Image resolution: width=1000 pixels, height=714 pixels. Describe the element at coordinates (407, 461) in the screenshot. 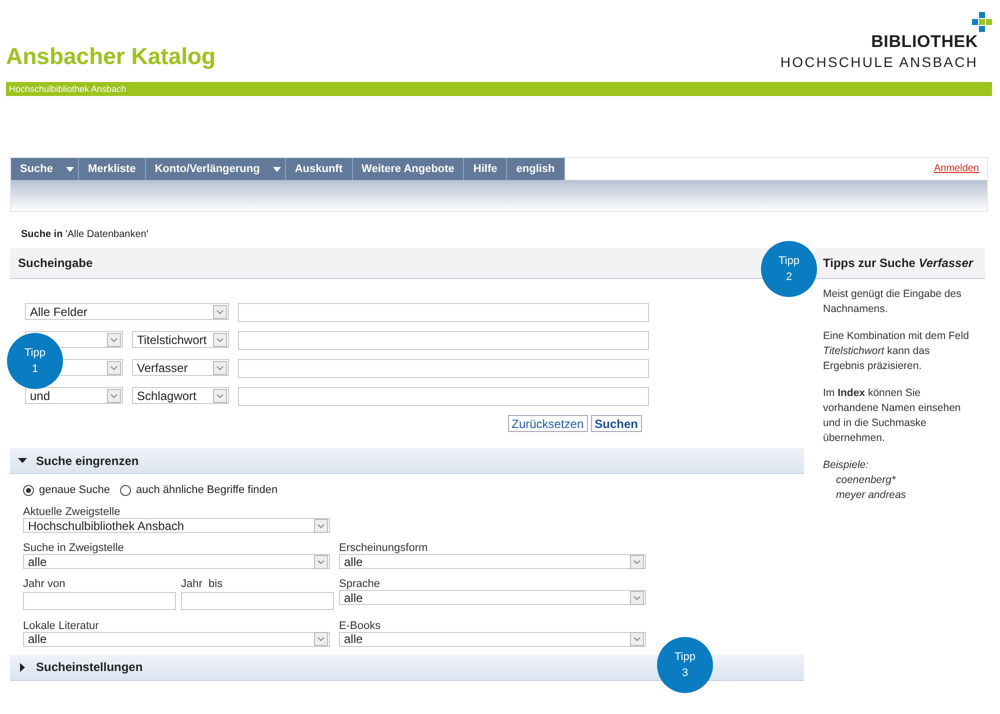

I see `collapsible-header: Suche eingrenzen` at that location.